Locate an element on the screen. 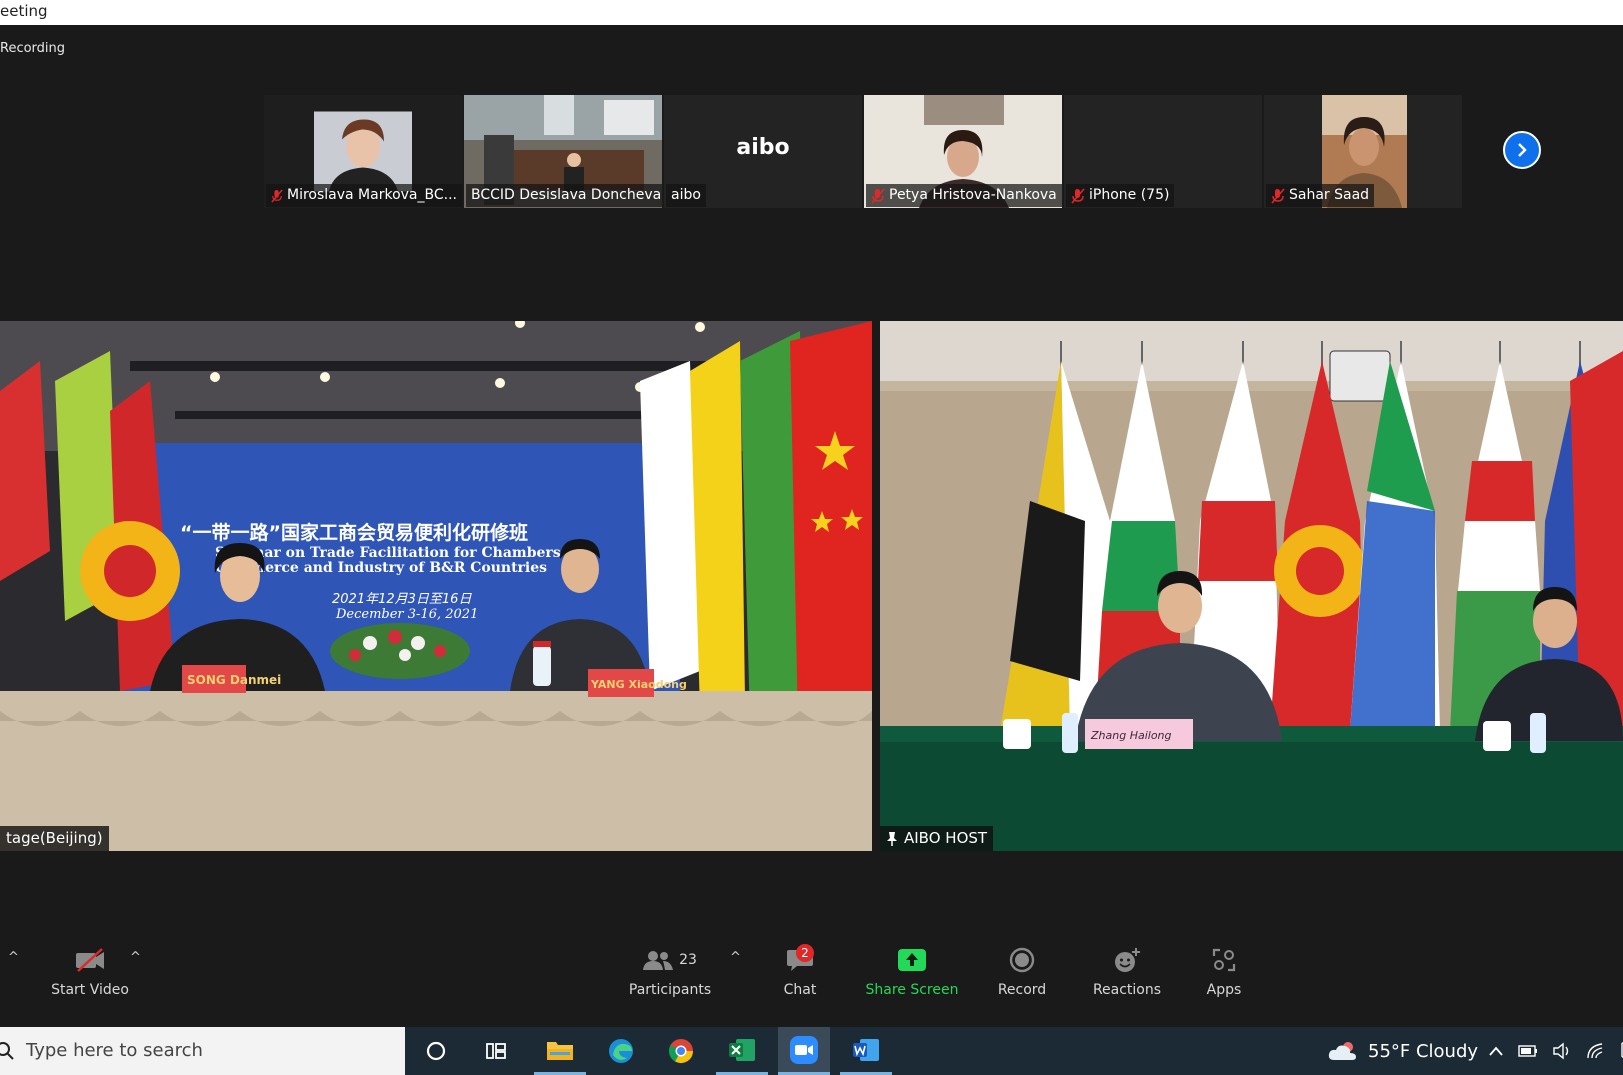 This screenshot has width=1623, height=1075. chevron-right-icon is located at coordinates (1522, 150).